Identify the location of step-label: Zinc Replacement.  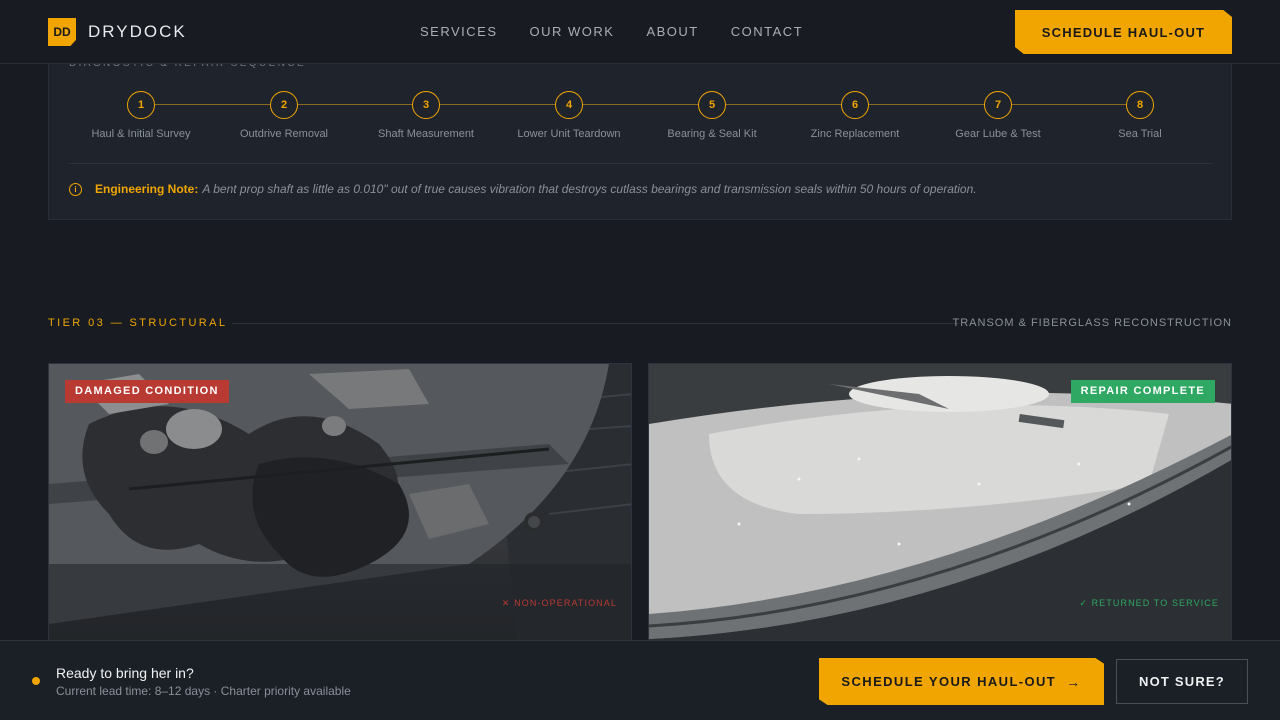
(855, 134).